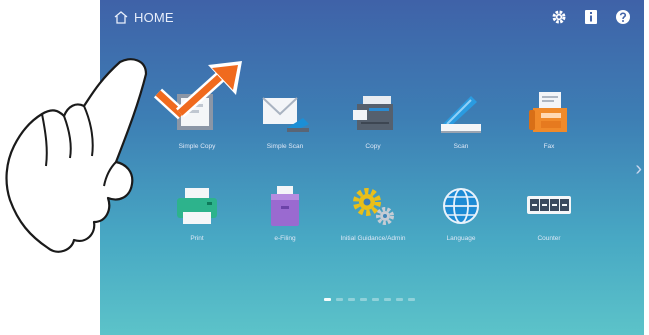 This screenshot has width=649, height=335. I want to click on tile-label: Language, so click(461, 238).